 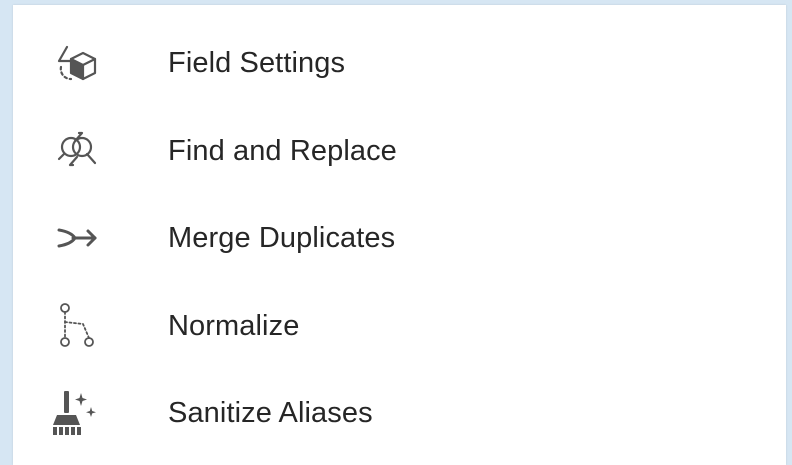 I want to click on find-replace-icon, so click(x=77, y=151).